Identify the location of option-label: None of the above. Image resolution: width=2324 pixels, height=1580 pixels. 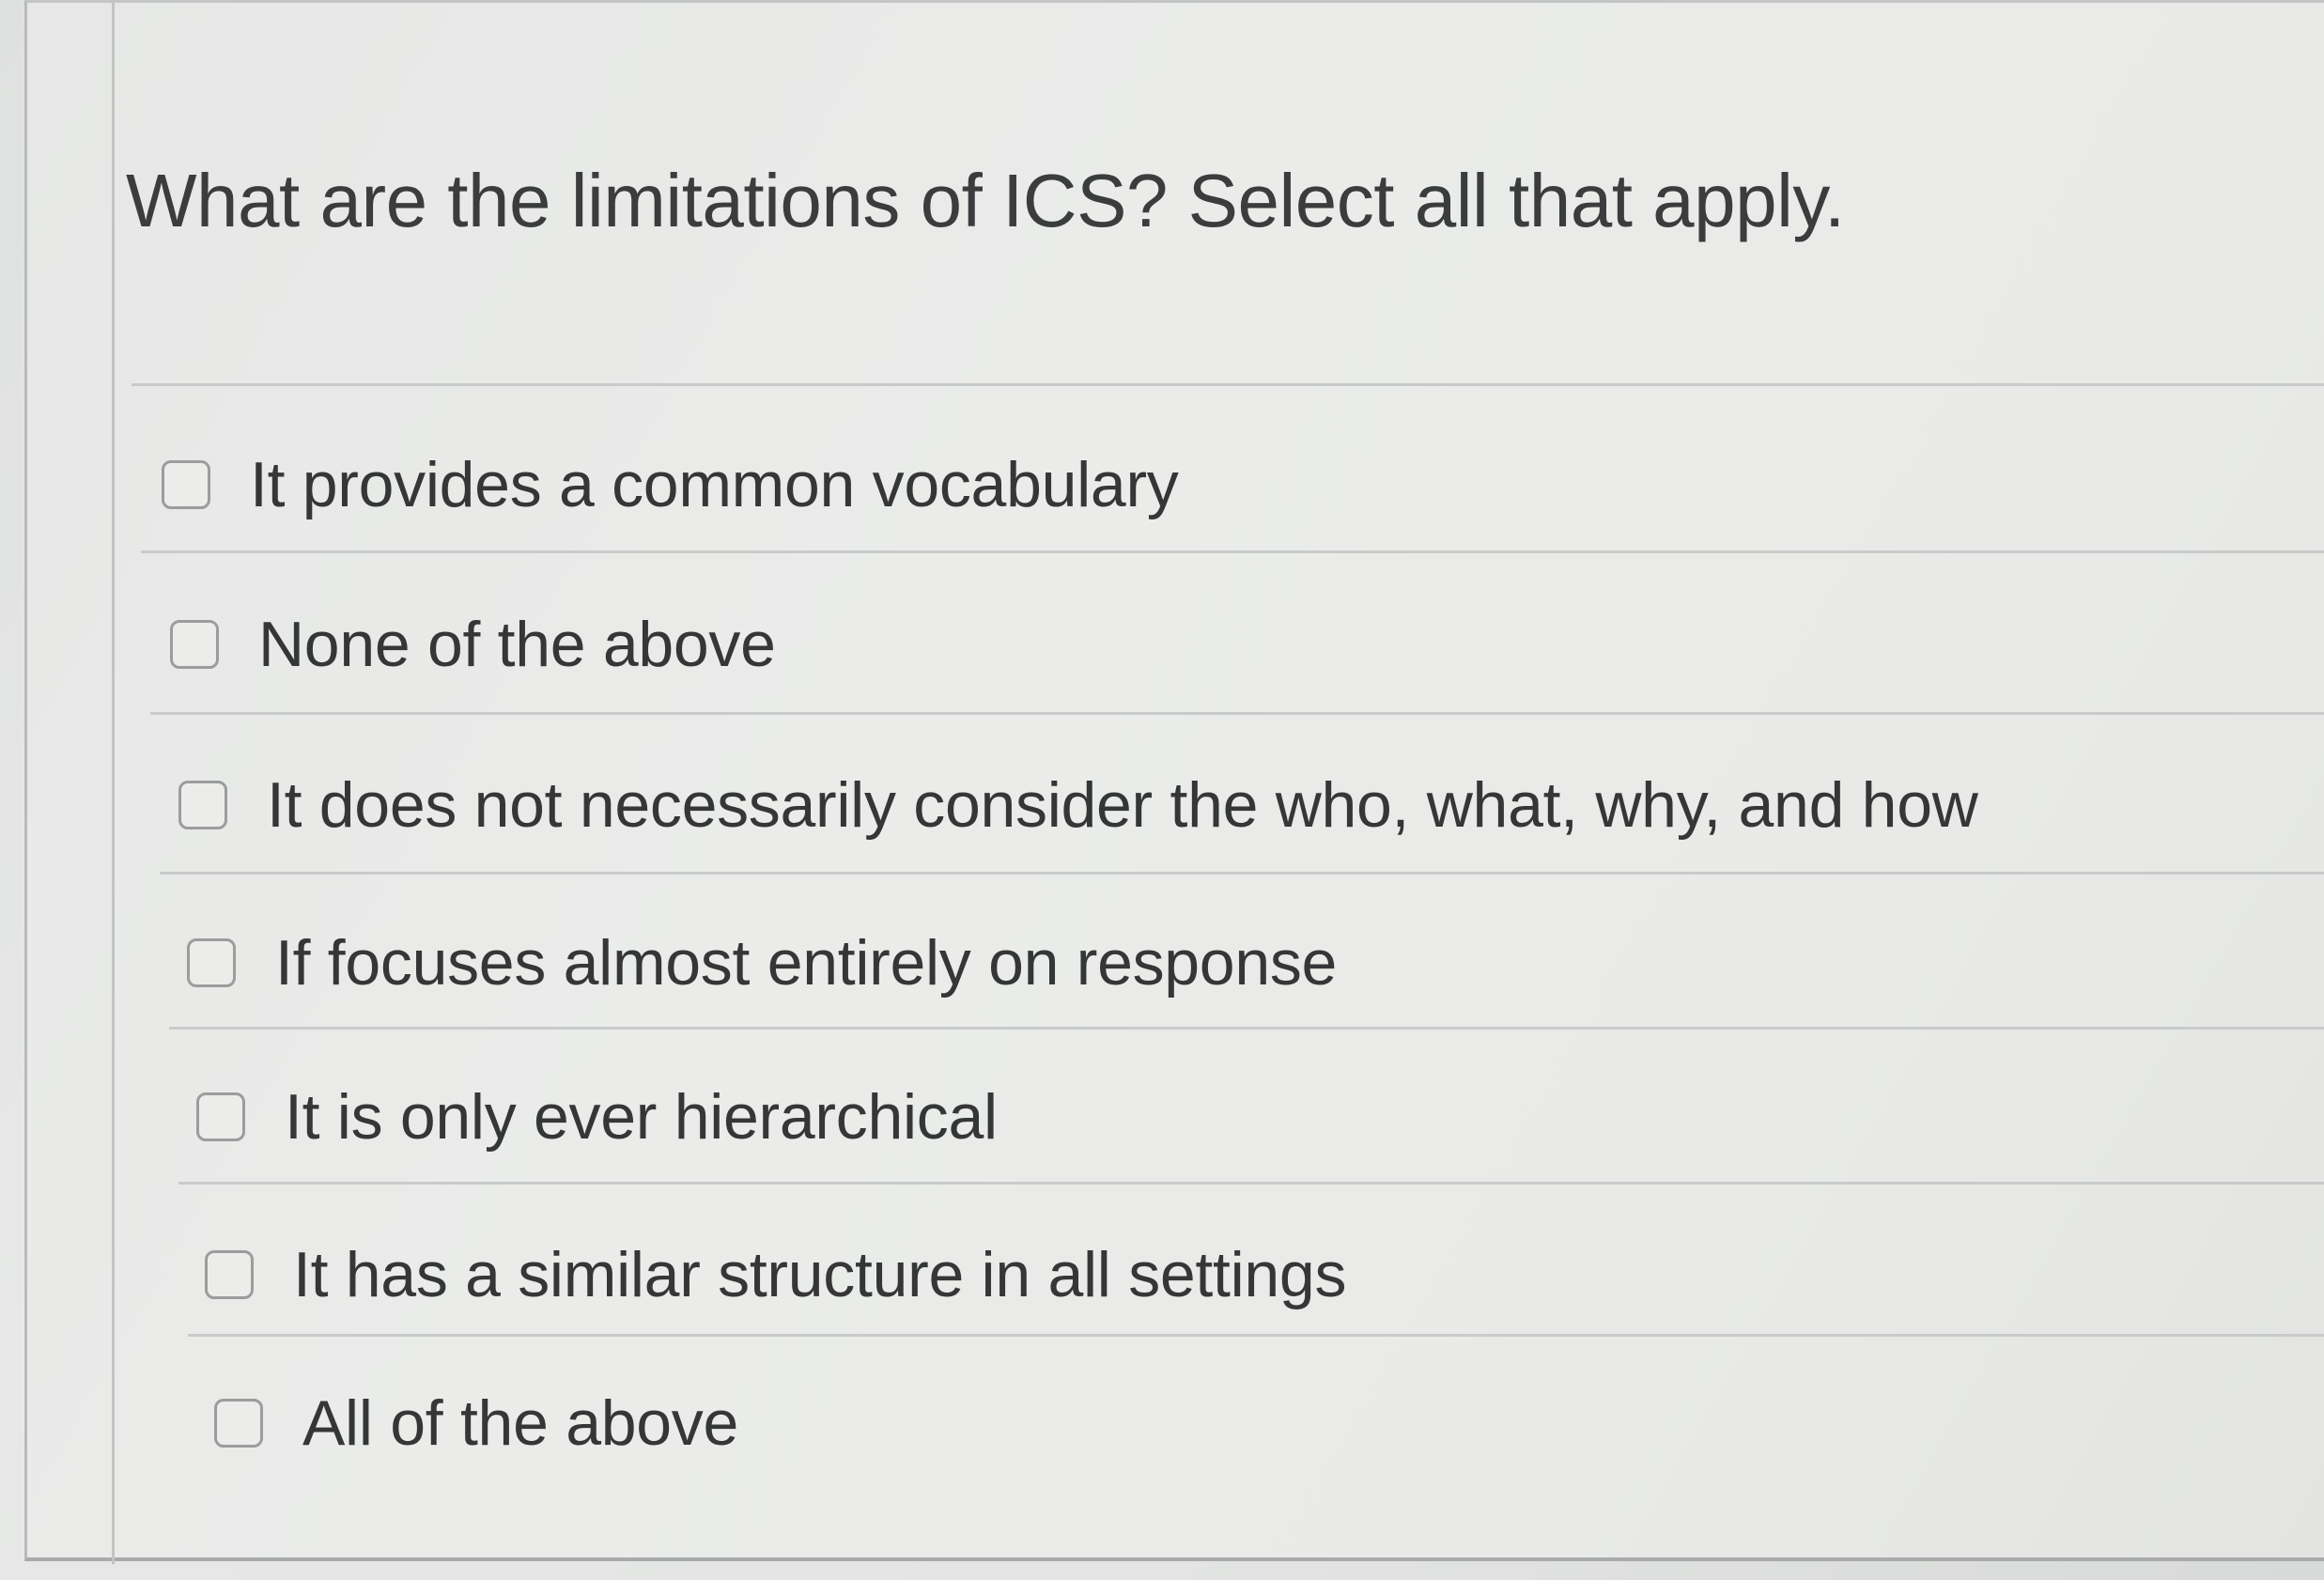
(517, 644).